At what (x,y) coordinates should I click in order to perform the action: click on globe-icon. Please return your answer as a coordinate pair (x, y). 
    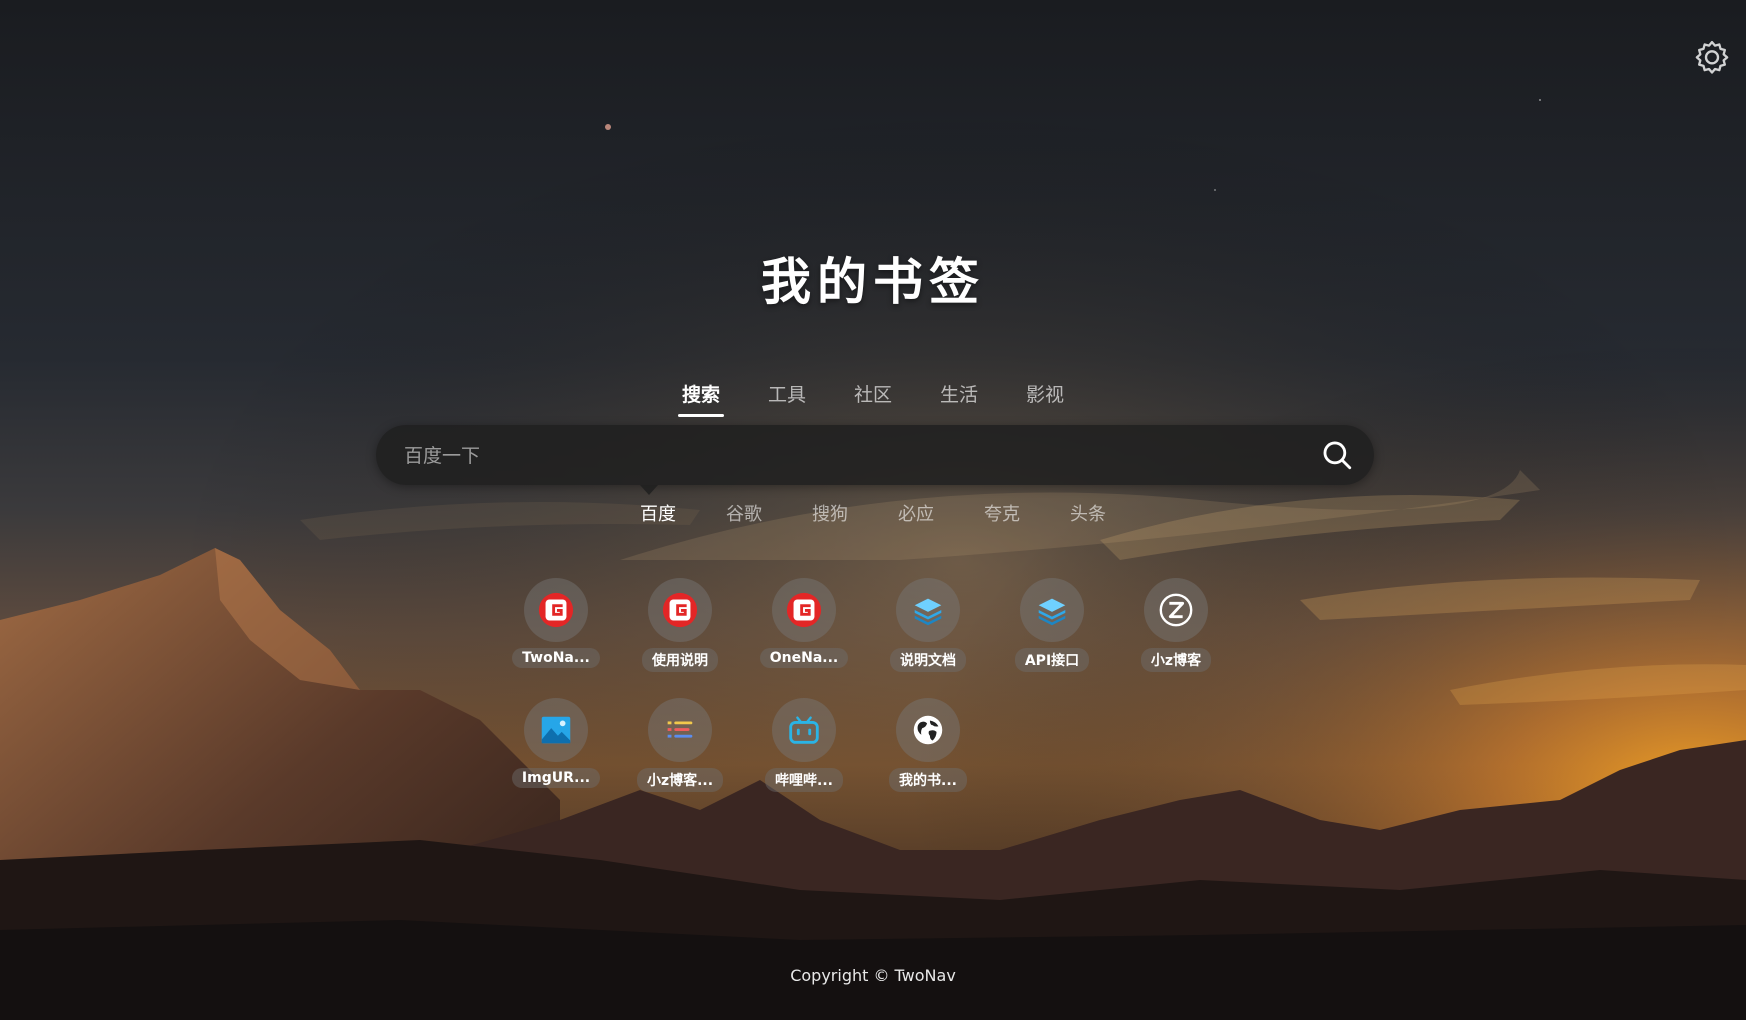
    Looking at the image, I should click on (928, 730).